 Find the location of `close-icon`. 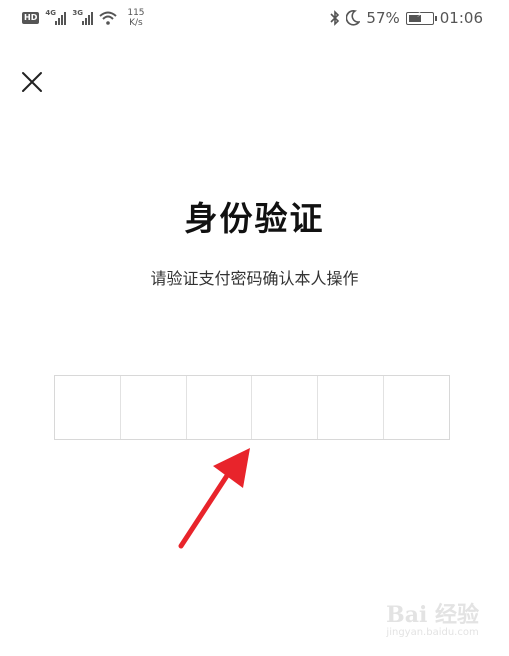

close-icon is located at coordinates (32, 82).